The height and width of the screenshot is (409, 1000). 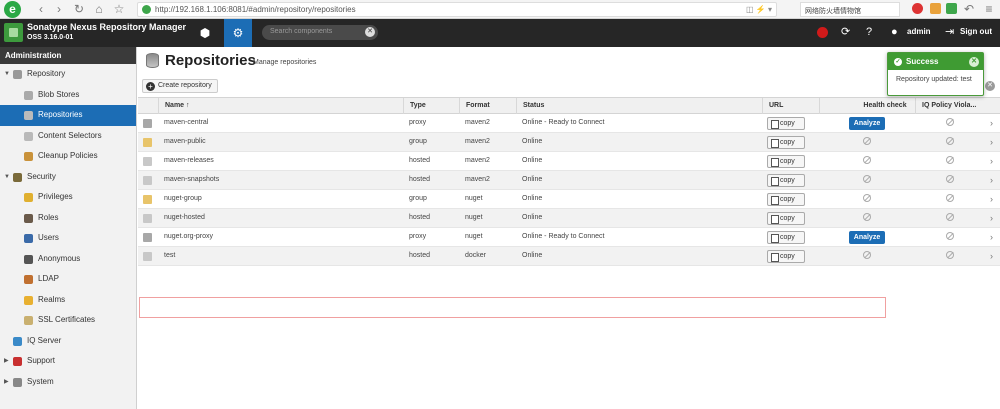 What do you see at coordinates (569, 161) in the screenshot?
I see `table-row: maven-releases hosted maven2 Online copy ›` at bounding box center [569, 161].